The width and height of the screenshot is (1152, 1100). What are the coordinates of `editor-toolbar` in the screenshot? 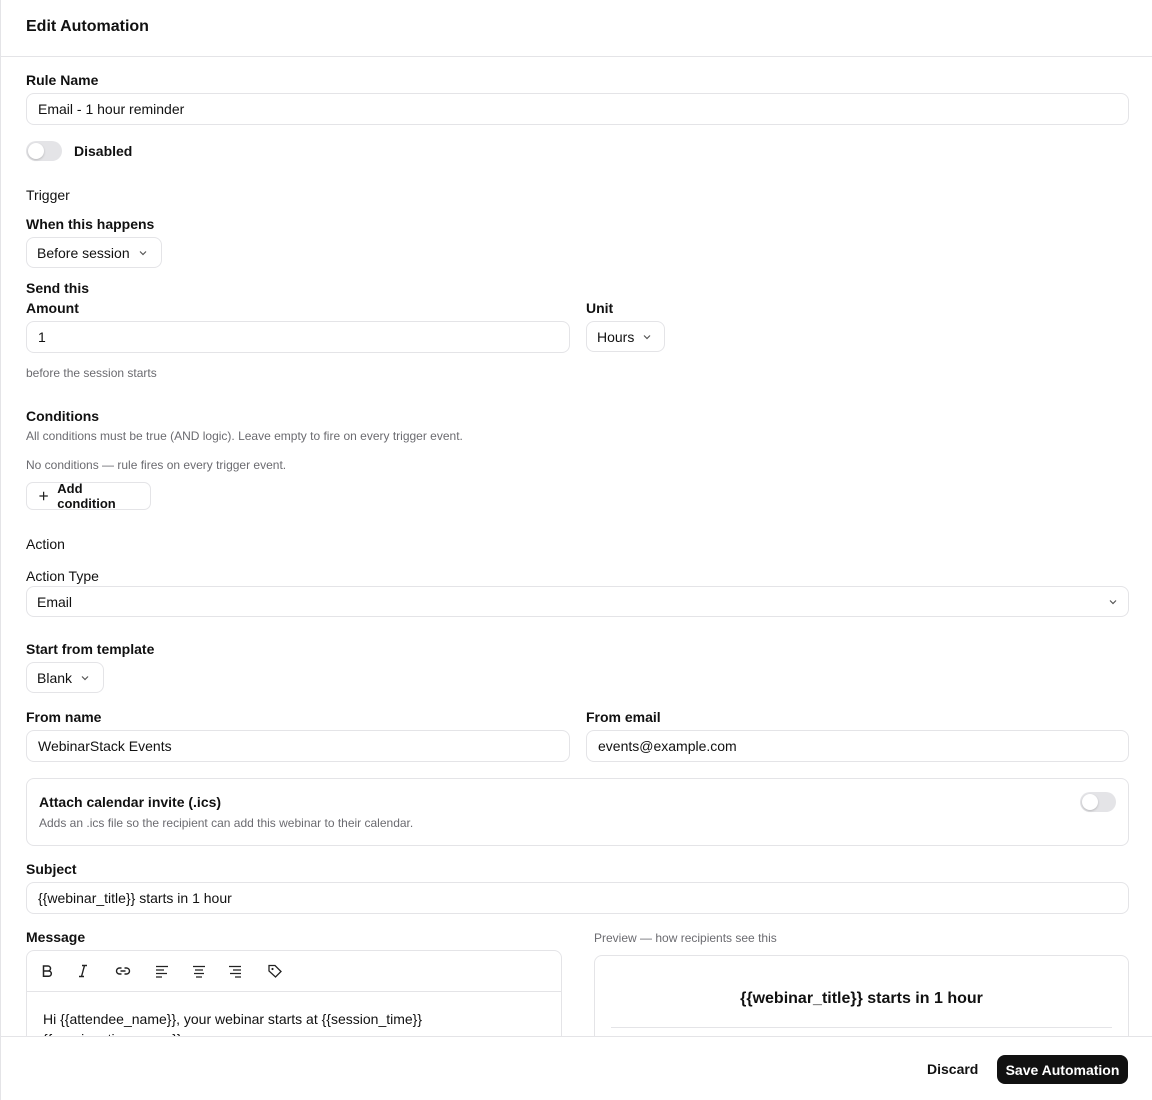 It's located at (294, 971).